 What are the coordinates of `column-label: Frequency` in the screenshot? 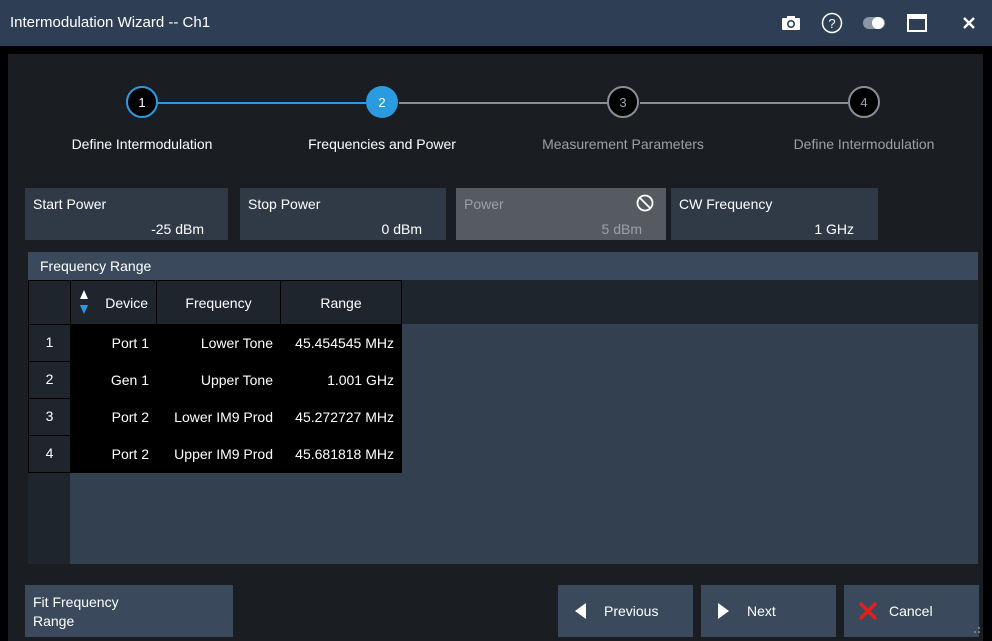 It's located at (218, 302).